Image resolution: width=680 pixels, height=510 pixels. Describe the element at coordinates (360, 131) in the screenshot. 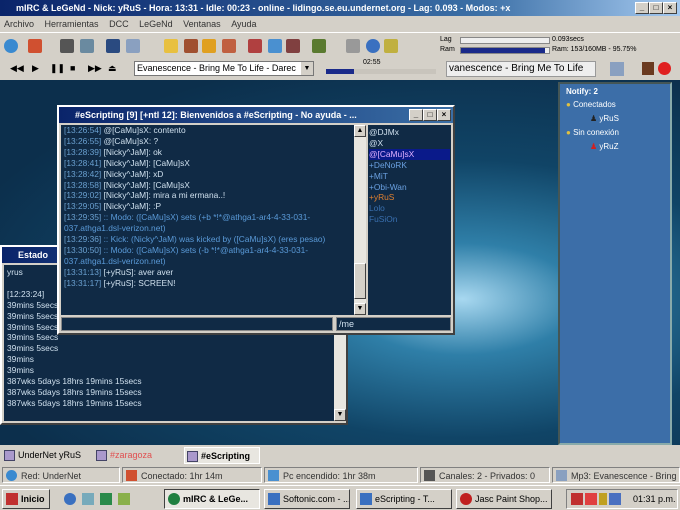

I see `scroll-up-icon: ▲` at that location.